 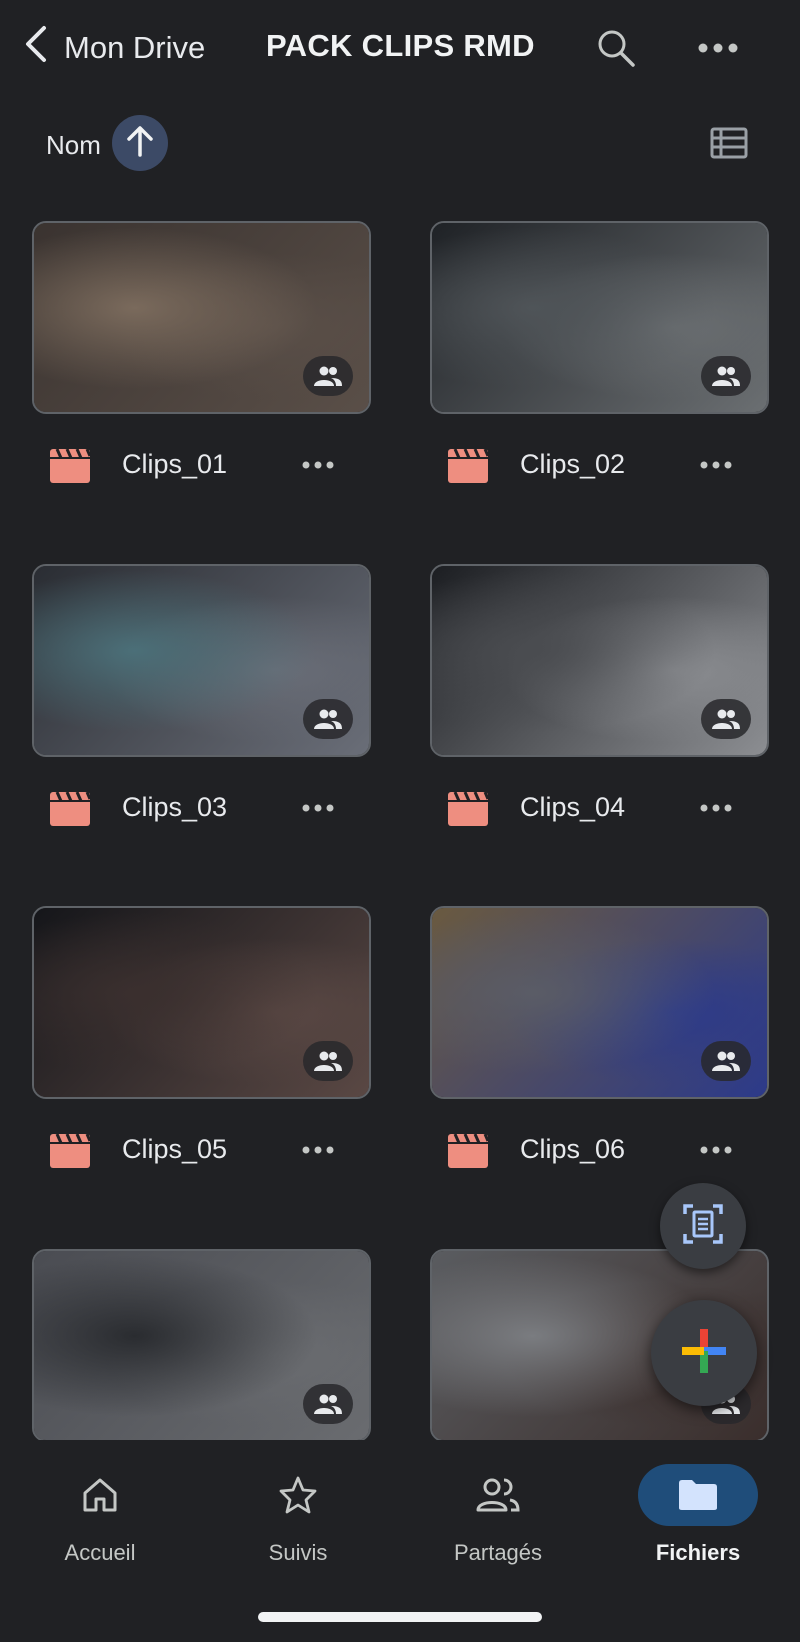 I want to click on nav-item-suivis: Suivis, so click(x=298, y=1510).